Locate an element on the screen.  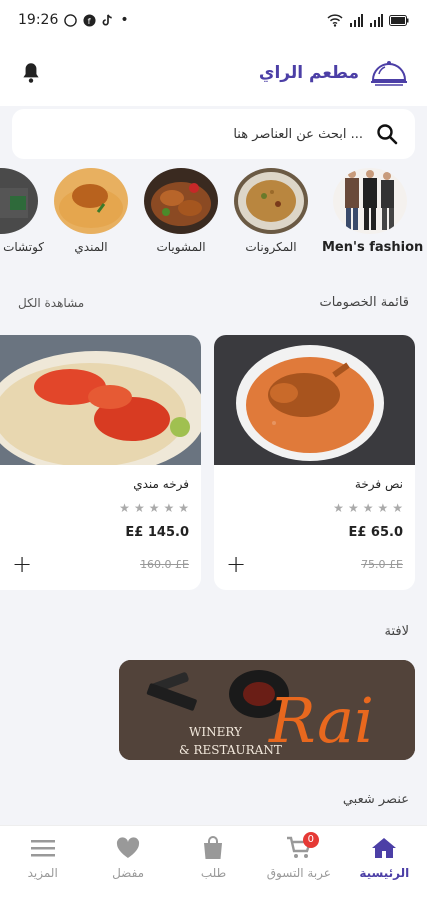
popular-section-title: عنصر شعبي is located at coordinates (375, 799).